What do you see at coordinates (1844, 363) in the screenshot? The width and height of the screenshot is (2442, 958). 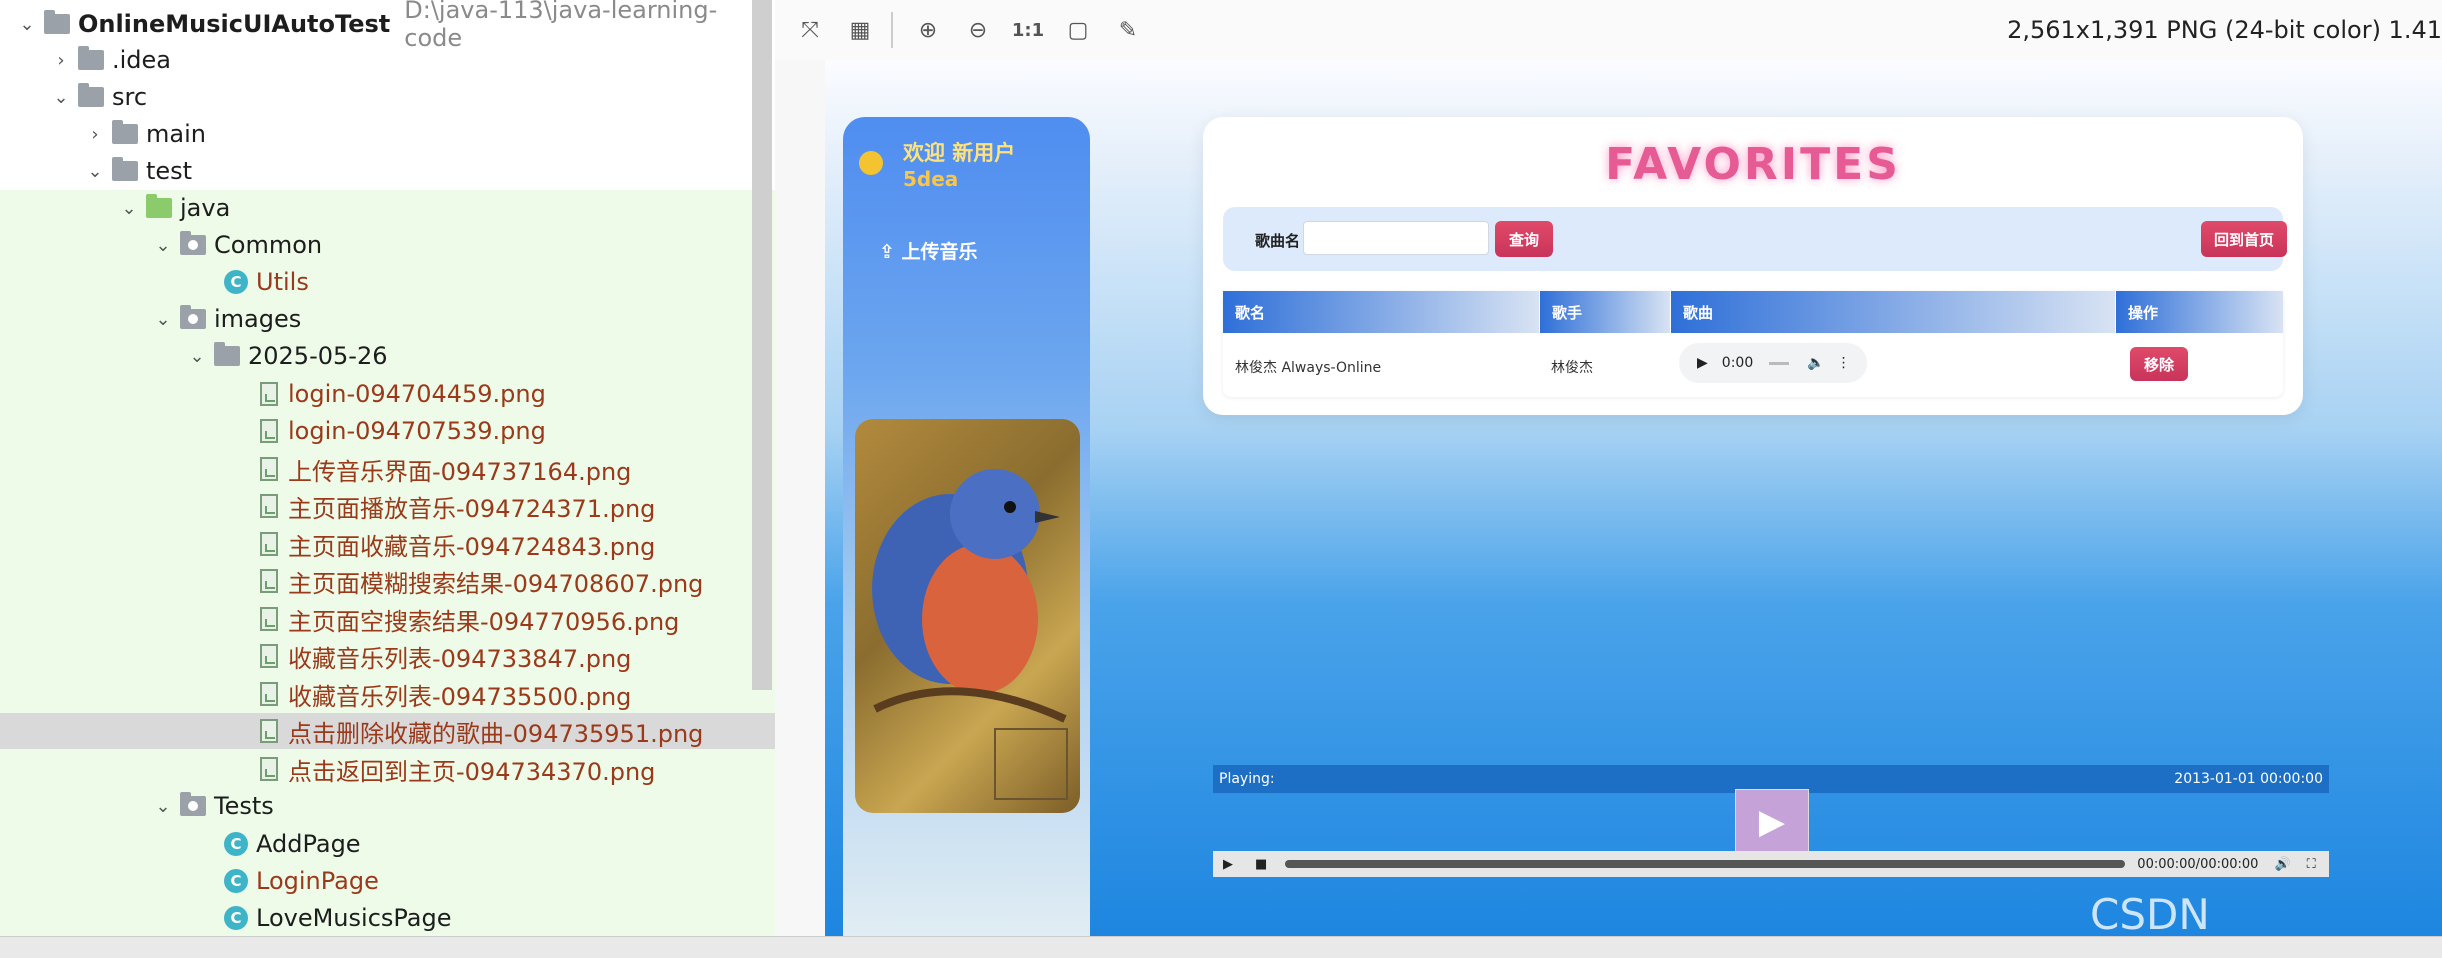 I see `more-options-icon: ⋮` at bounding box center [1844, 363].